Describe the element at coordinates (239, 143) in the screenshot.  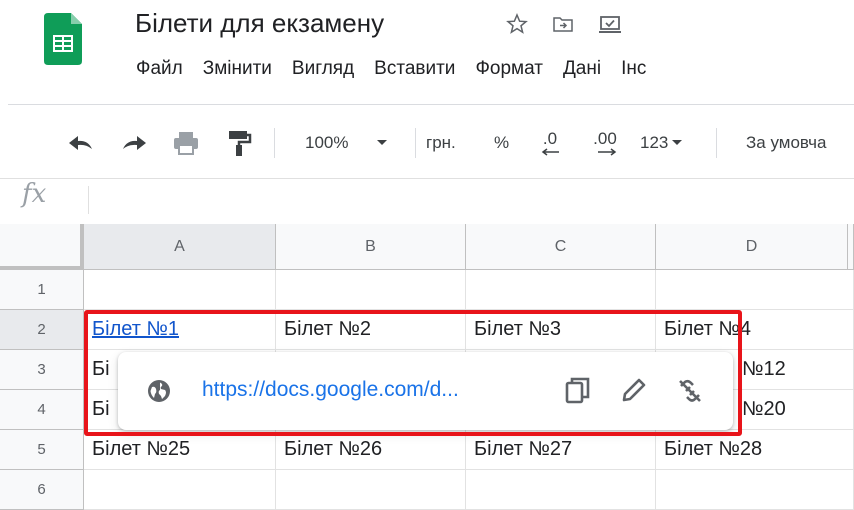
I see `paint-format-icon` at that location.